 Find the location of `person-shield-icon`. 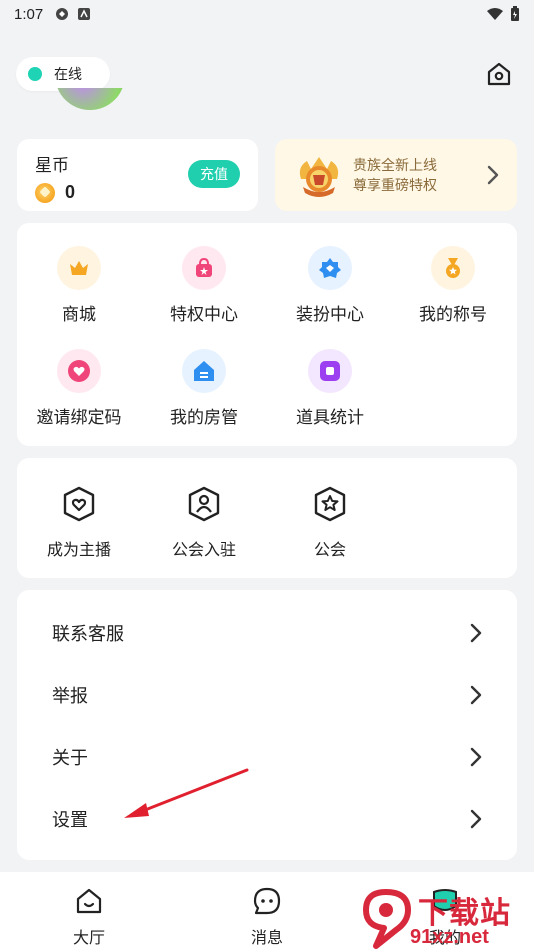

person-shield-icon is located at coordinates (204, 504).